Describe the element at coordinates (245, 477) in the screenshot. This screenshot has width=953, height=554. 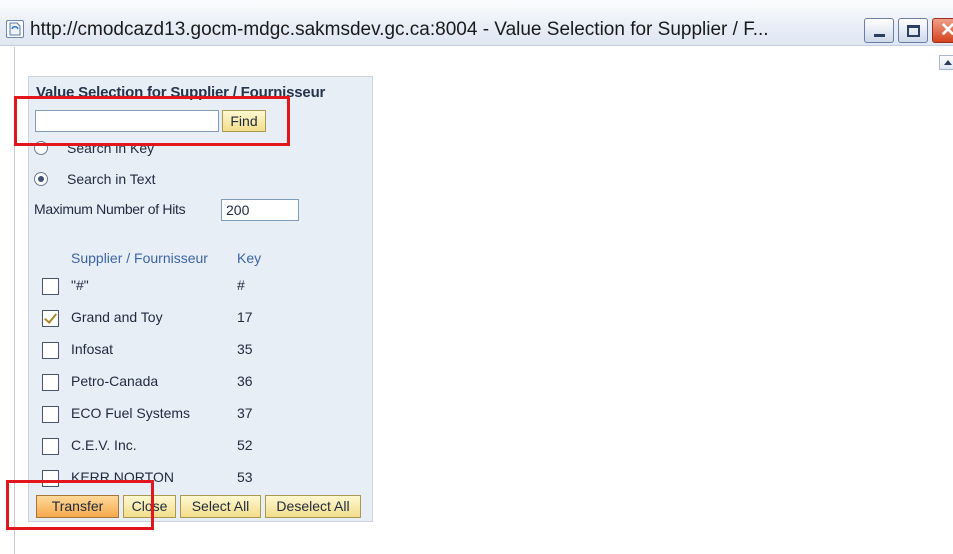
I see `supplier-key: 53` at that location.